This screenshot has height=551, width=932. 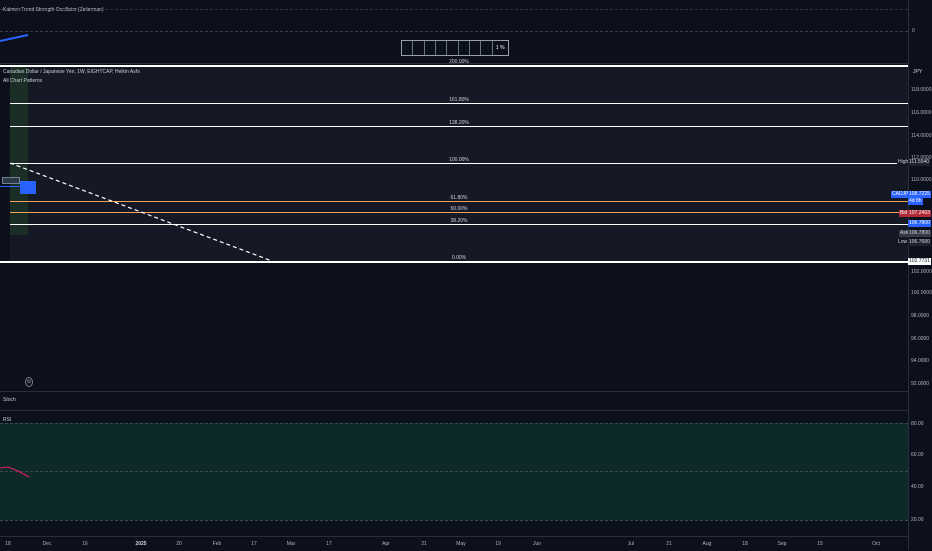 What do you see at coordinates (217, 544) in the screenshot?
I see `date-label: Feb` at bounding box center [217, 544].